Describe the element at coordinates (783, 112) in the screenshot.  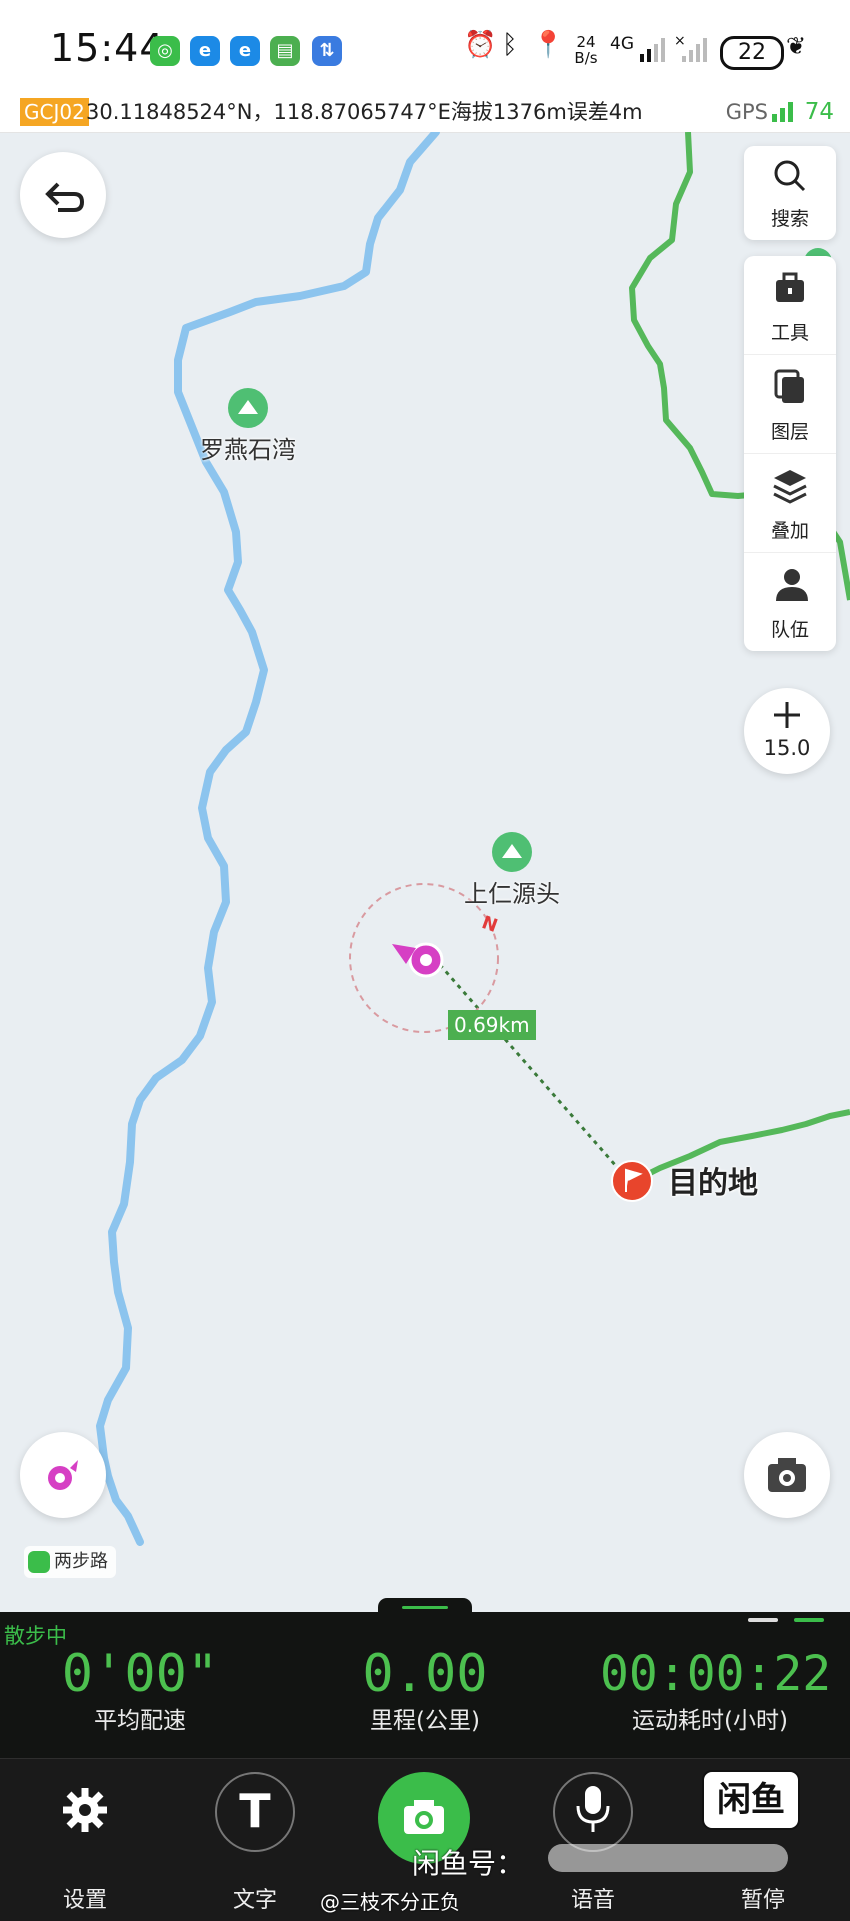
I see `gps-signal-icon` at that location.